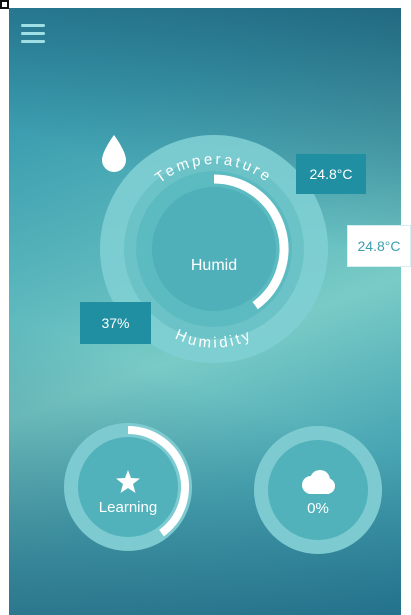 The height and width of the screenshot is (615, 411). What do you see at coordinates (128, 507) in the screenshot?
I see `learning-label: Learning` at bounding box center [128, 507].